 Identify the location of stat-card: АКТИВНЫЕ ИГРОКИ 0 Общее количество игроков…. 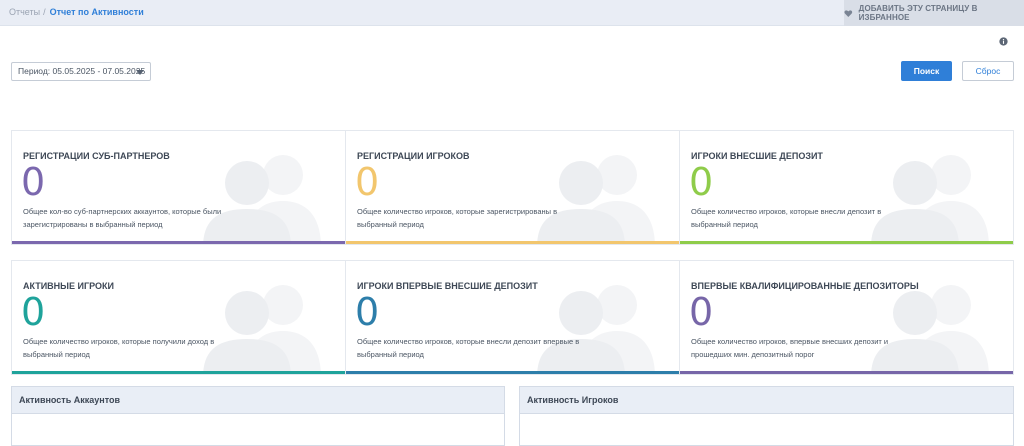
(178, 317).